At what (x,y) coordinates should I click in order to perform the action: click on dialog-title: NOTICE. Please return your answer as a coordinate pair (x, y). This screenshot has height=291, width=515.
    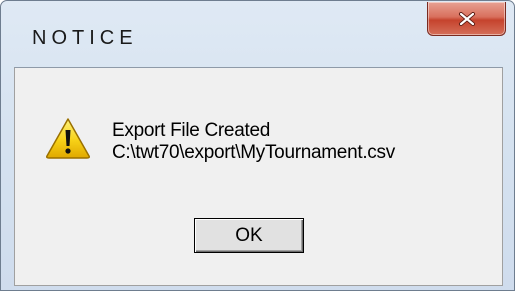
    Looking at the image, I should click on (85, 38).